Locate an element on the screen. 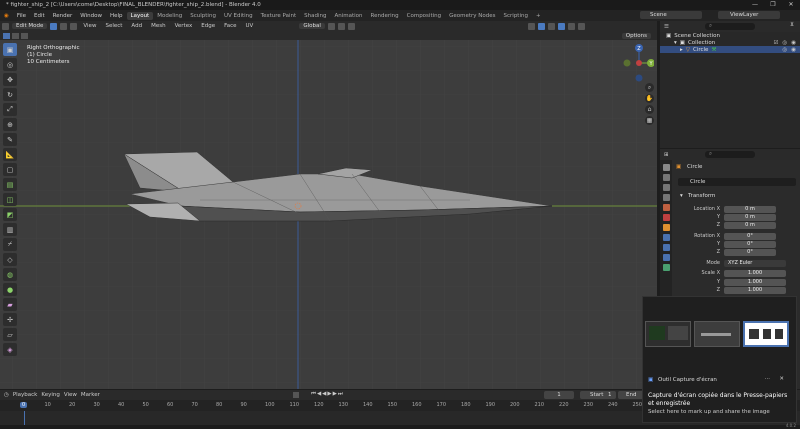  record-icon is located at coordinates (296, 395).